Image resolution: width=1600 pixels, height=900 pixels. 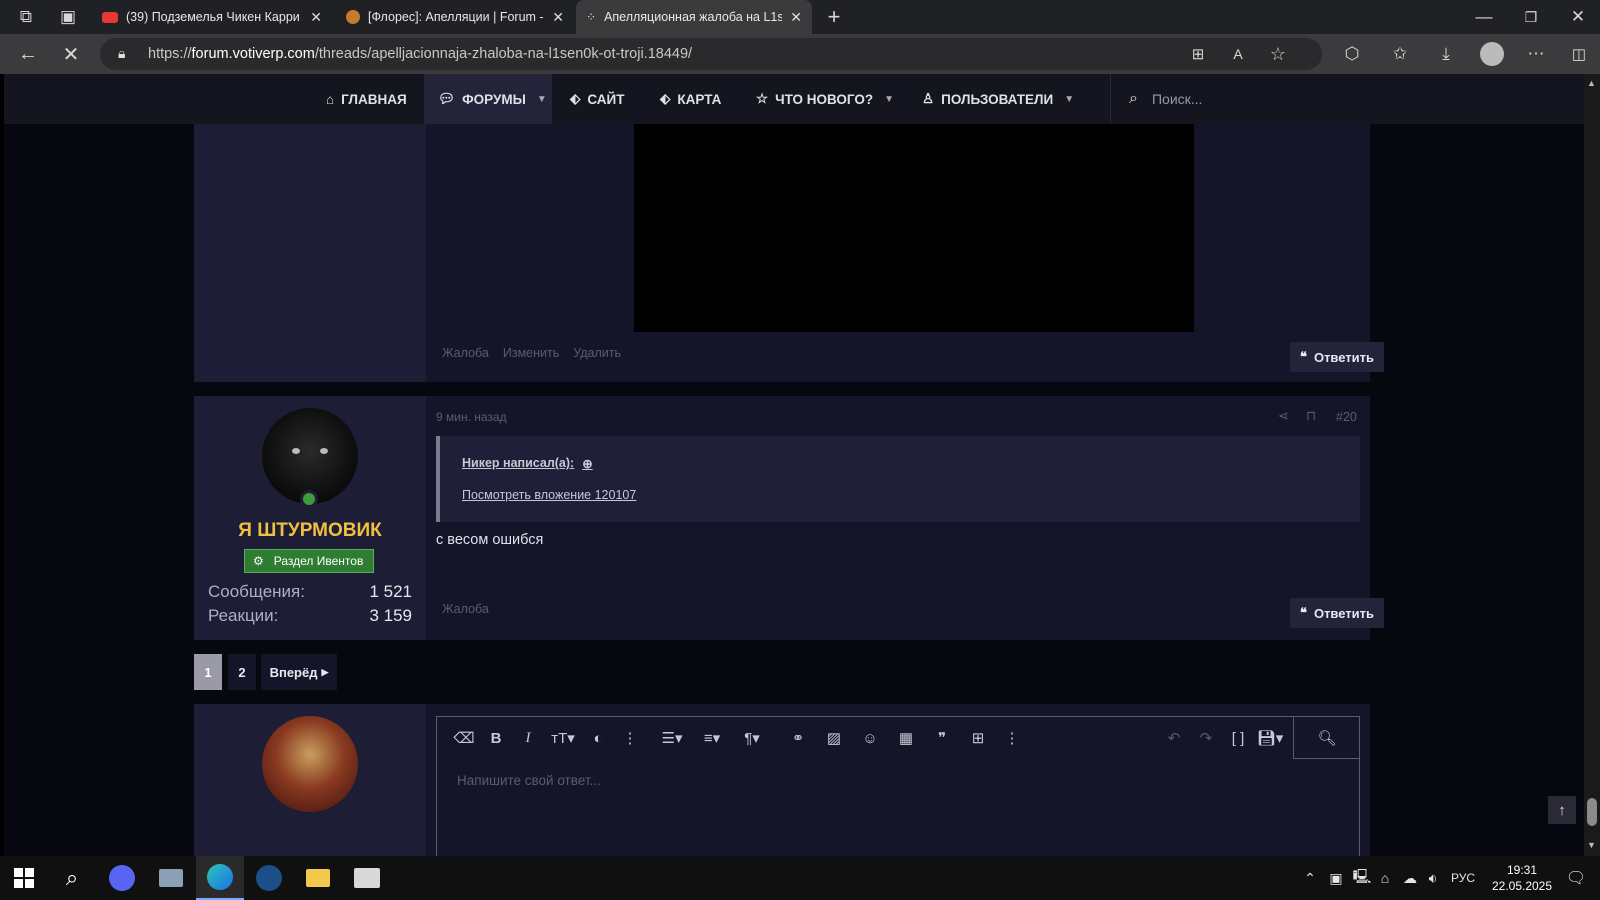 I want to click on scroll-up-icon: ▲, so click(x=1591, y=83).